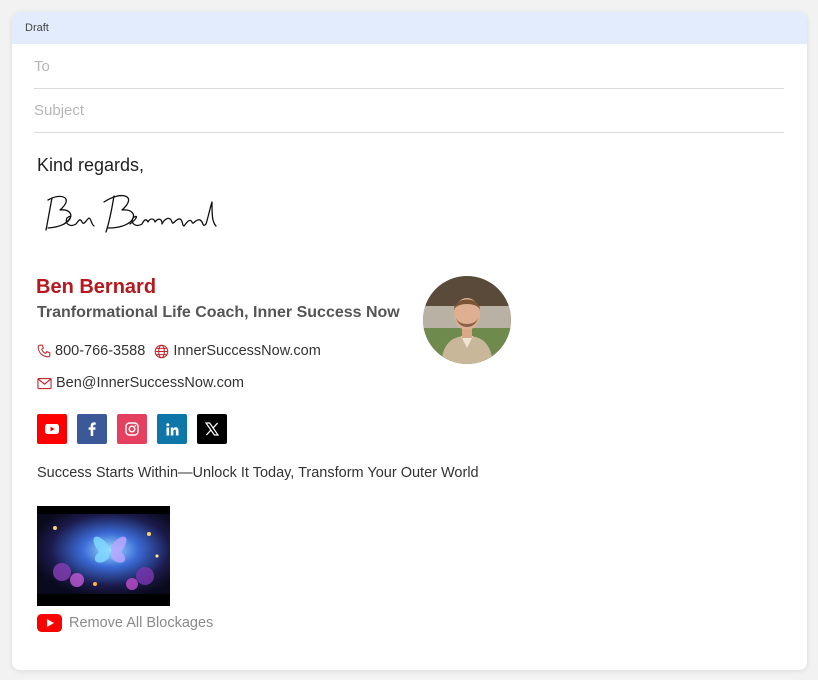  I want to click on contact-row-phone-web: 800-766-3588 InnerSuccessNow.com, so click(179, 351).